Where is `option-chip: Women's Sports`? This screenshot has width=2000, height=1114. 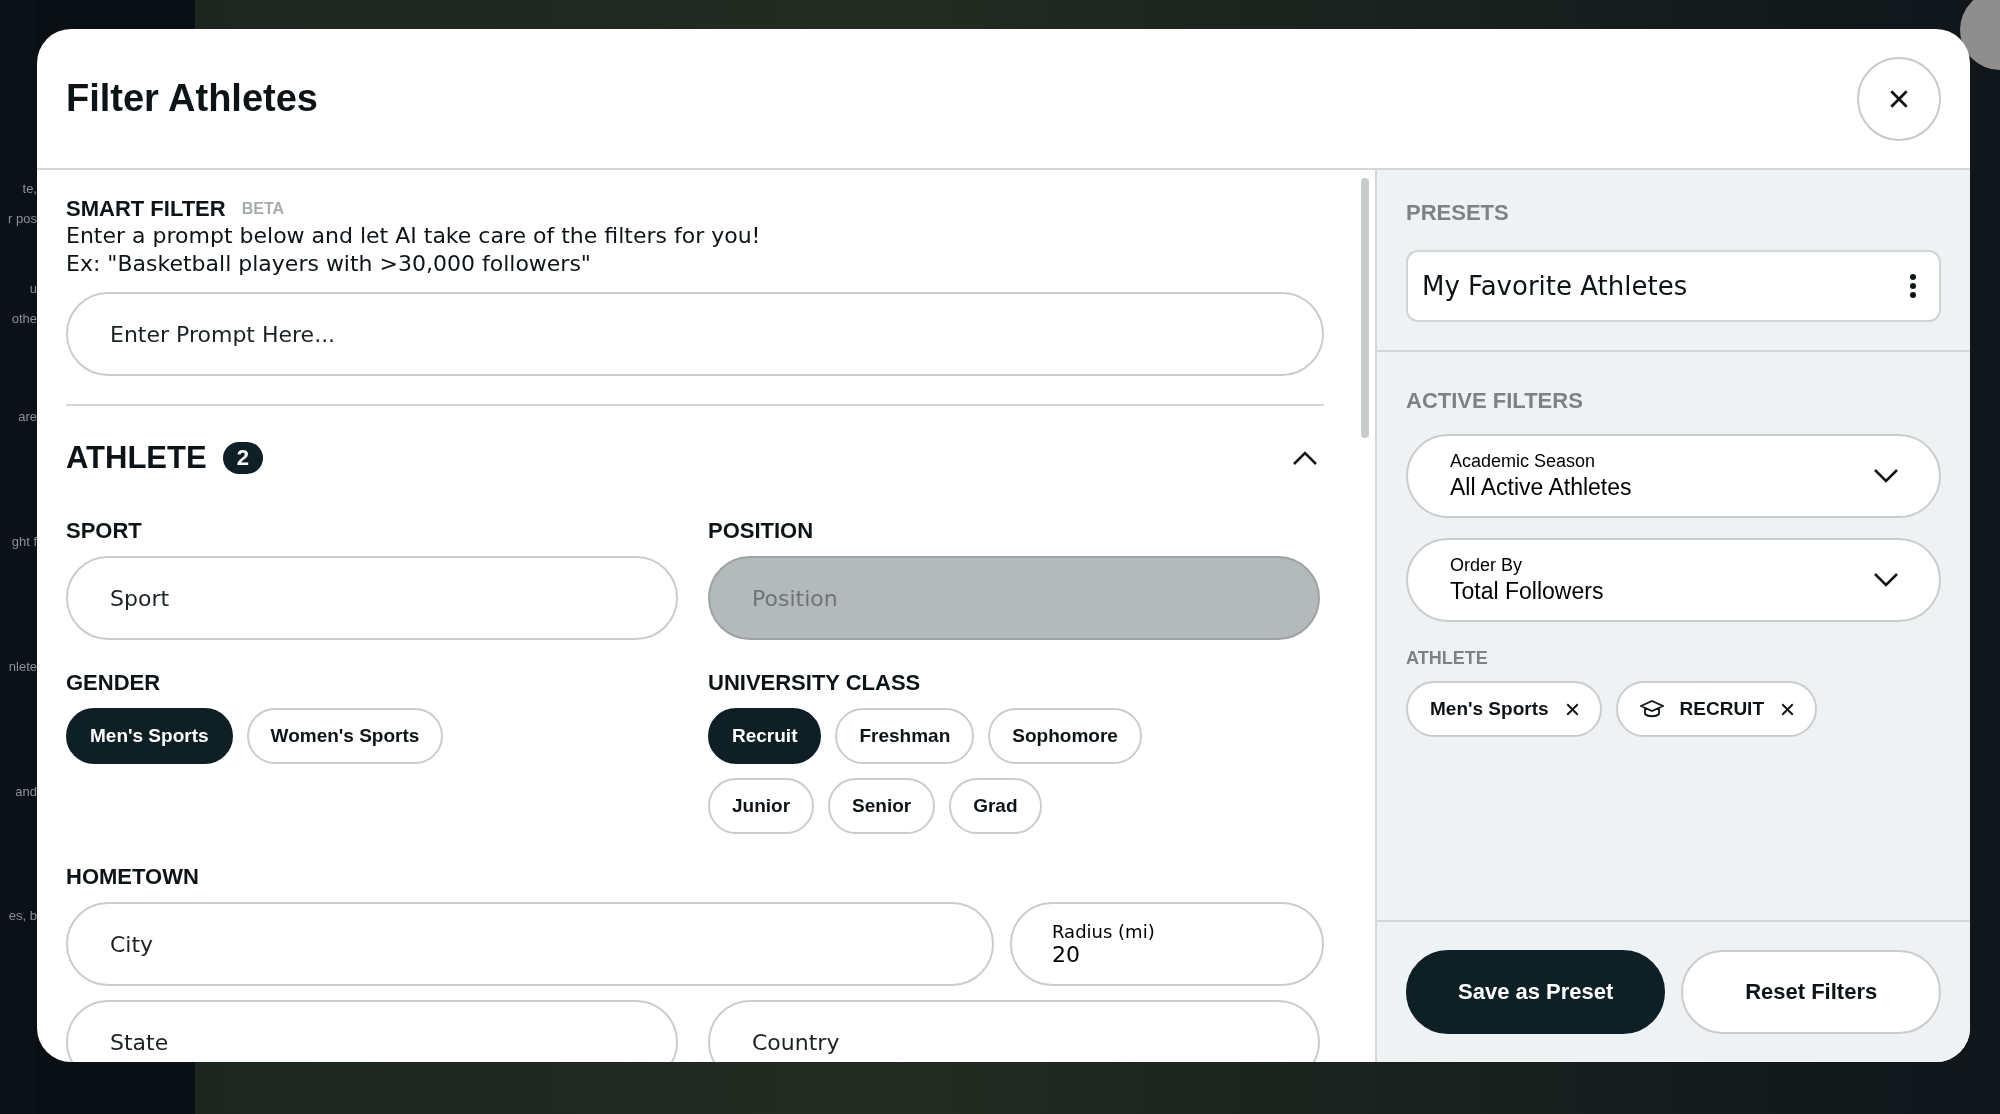 option-chip: Women's Sports is located at coordinates (345, 736).